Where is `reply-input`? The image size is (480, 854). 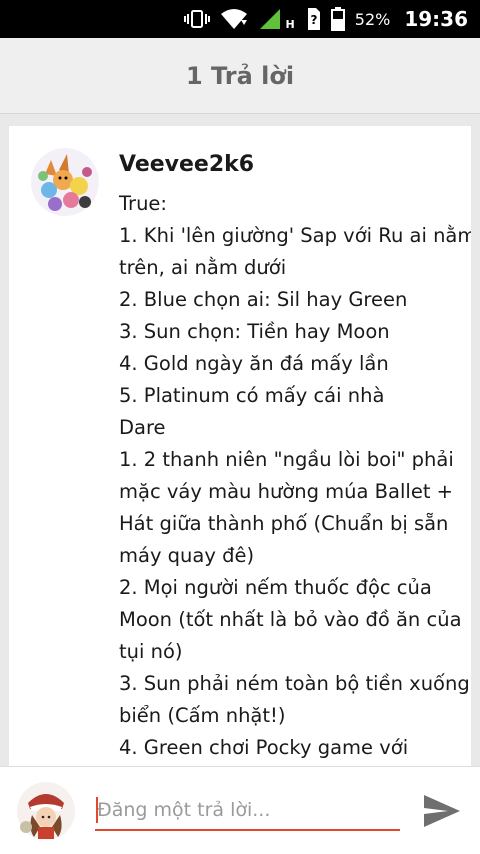
reply-input is located at coordinates (247, 811).